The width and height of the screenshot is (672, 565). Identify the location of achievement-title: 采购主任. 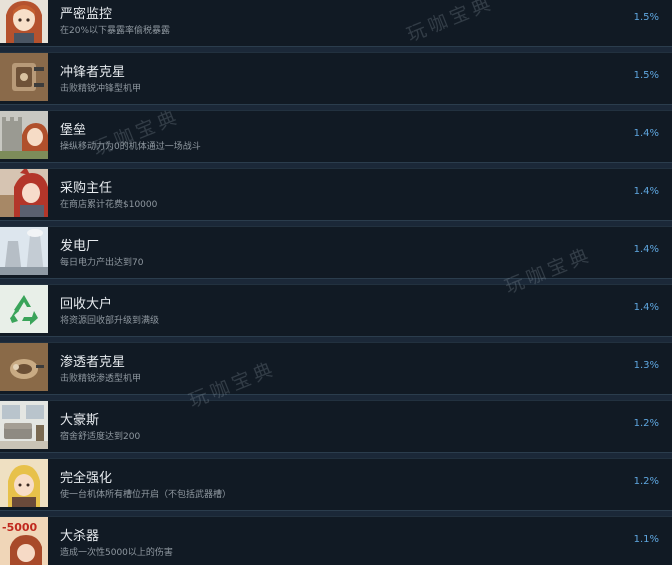
(86, 188).